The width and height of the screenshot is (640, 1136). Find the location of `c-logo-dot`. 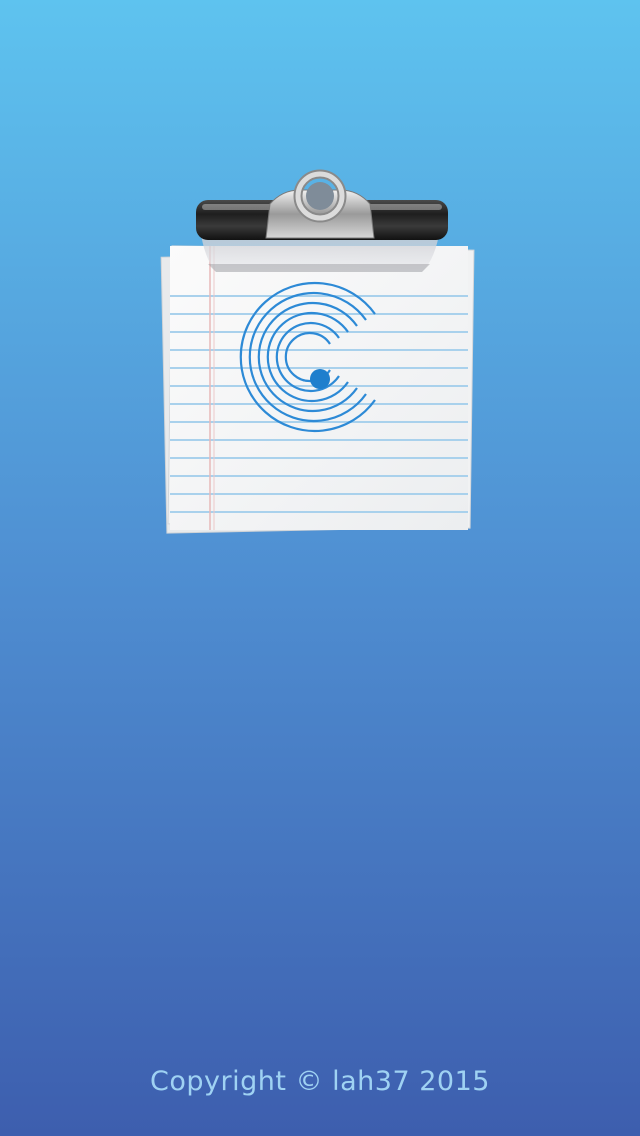

c-logo-dot is located at coordinates (320, 379).